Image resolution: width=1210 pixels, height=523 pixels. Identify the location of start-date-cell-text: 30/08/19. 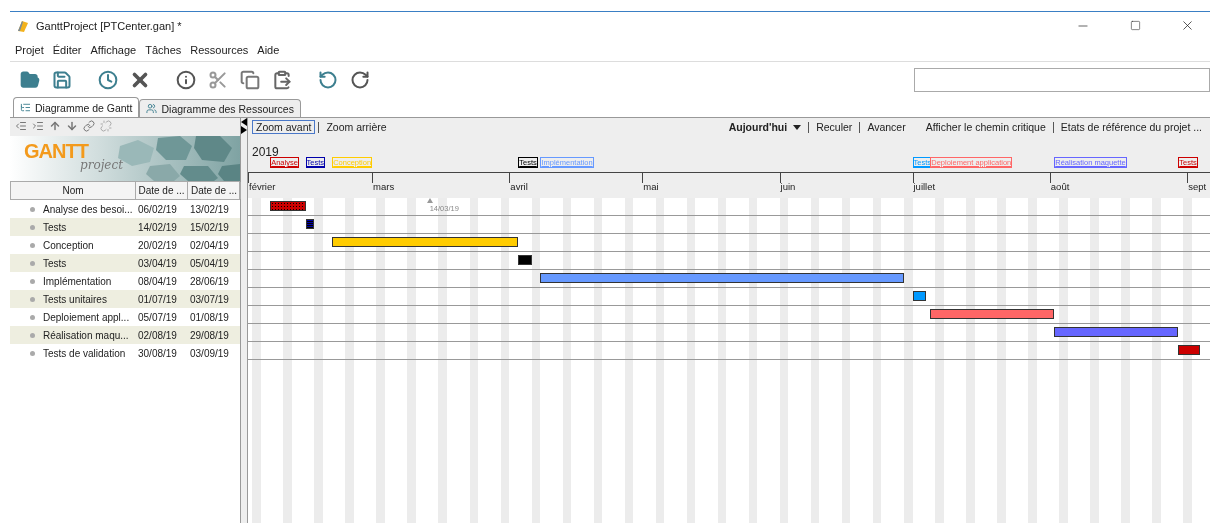
(157, 353).